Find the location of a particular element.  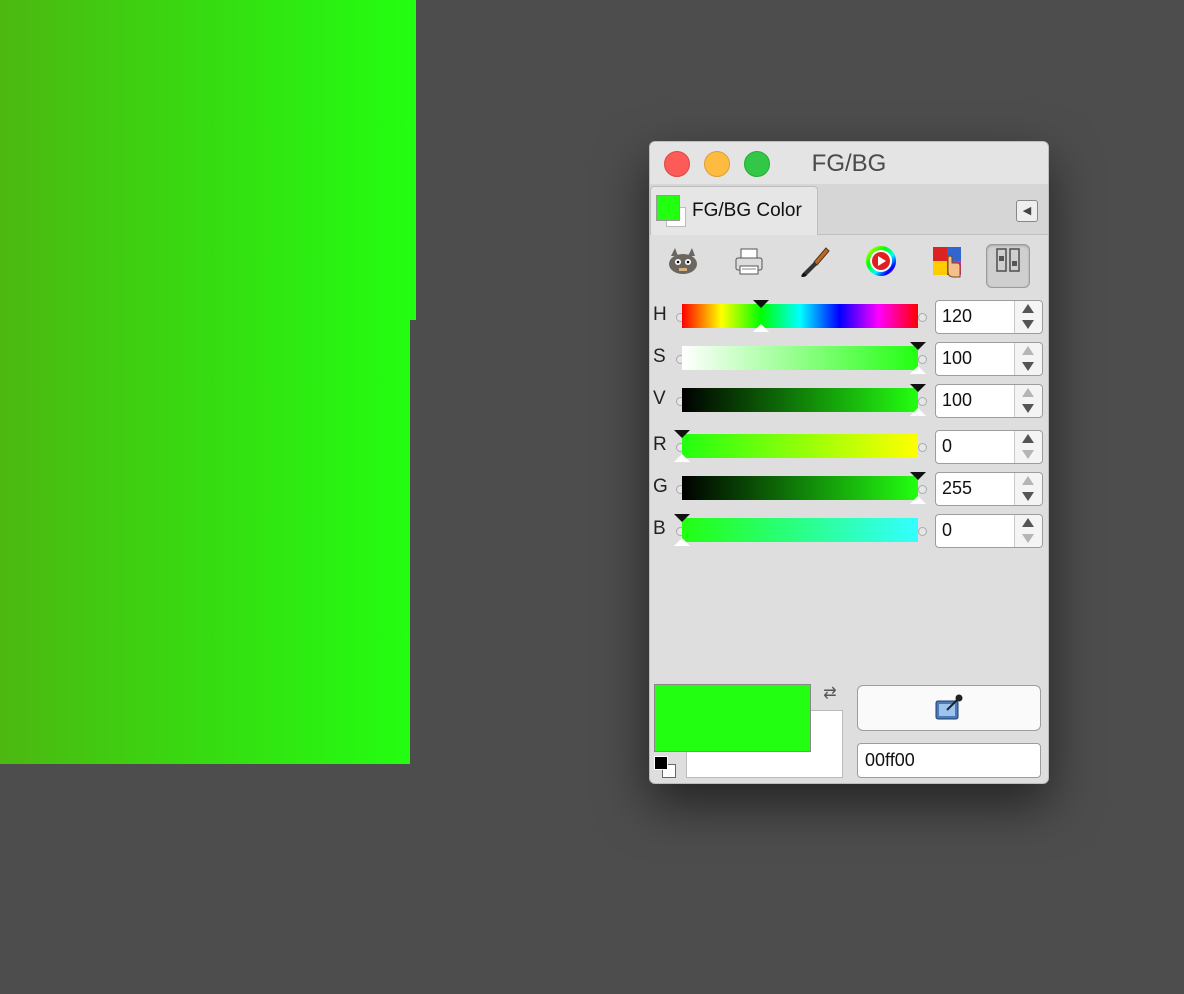

slider-letter: H is located at coordinates (660, 314).